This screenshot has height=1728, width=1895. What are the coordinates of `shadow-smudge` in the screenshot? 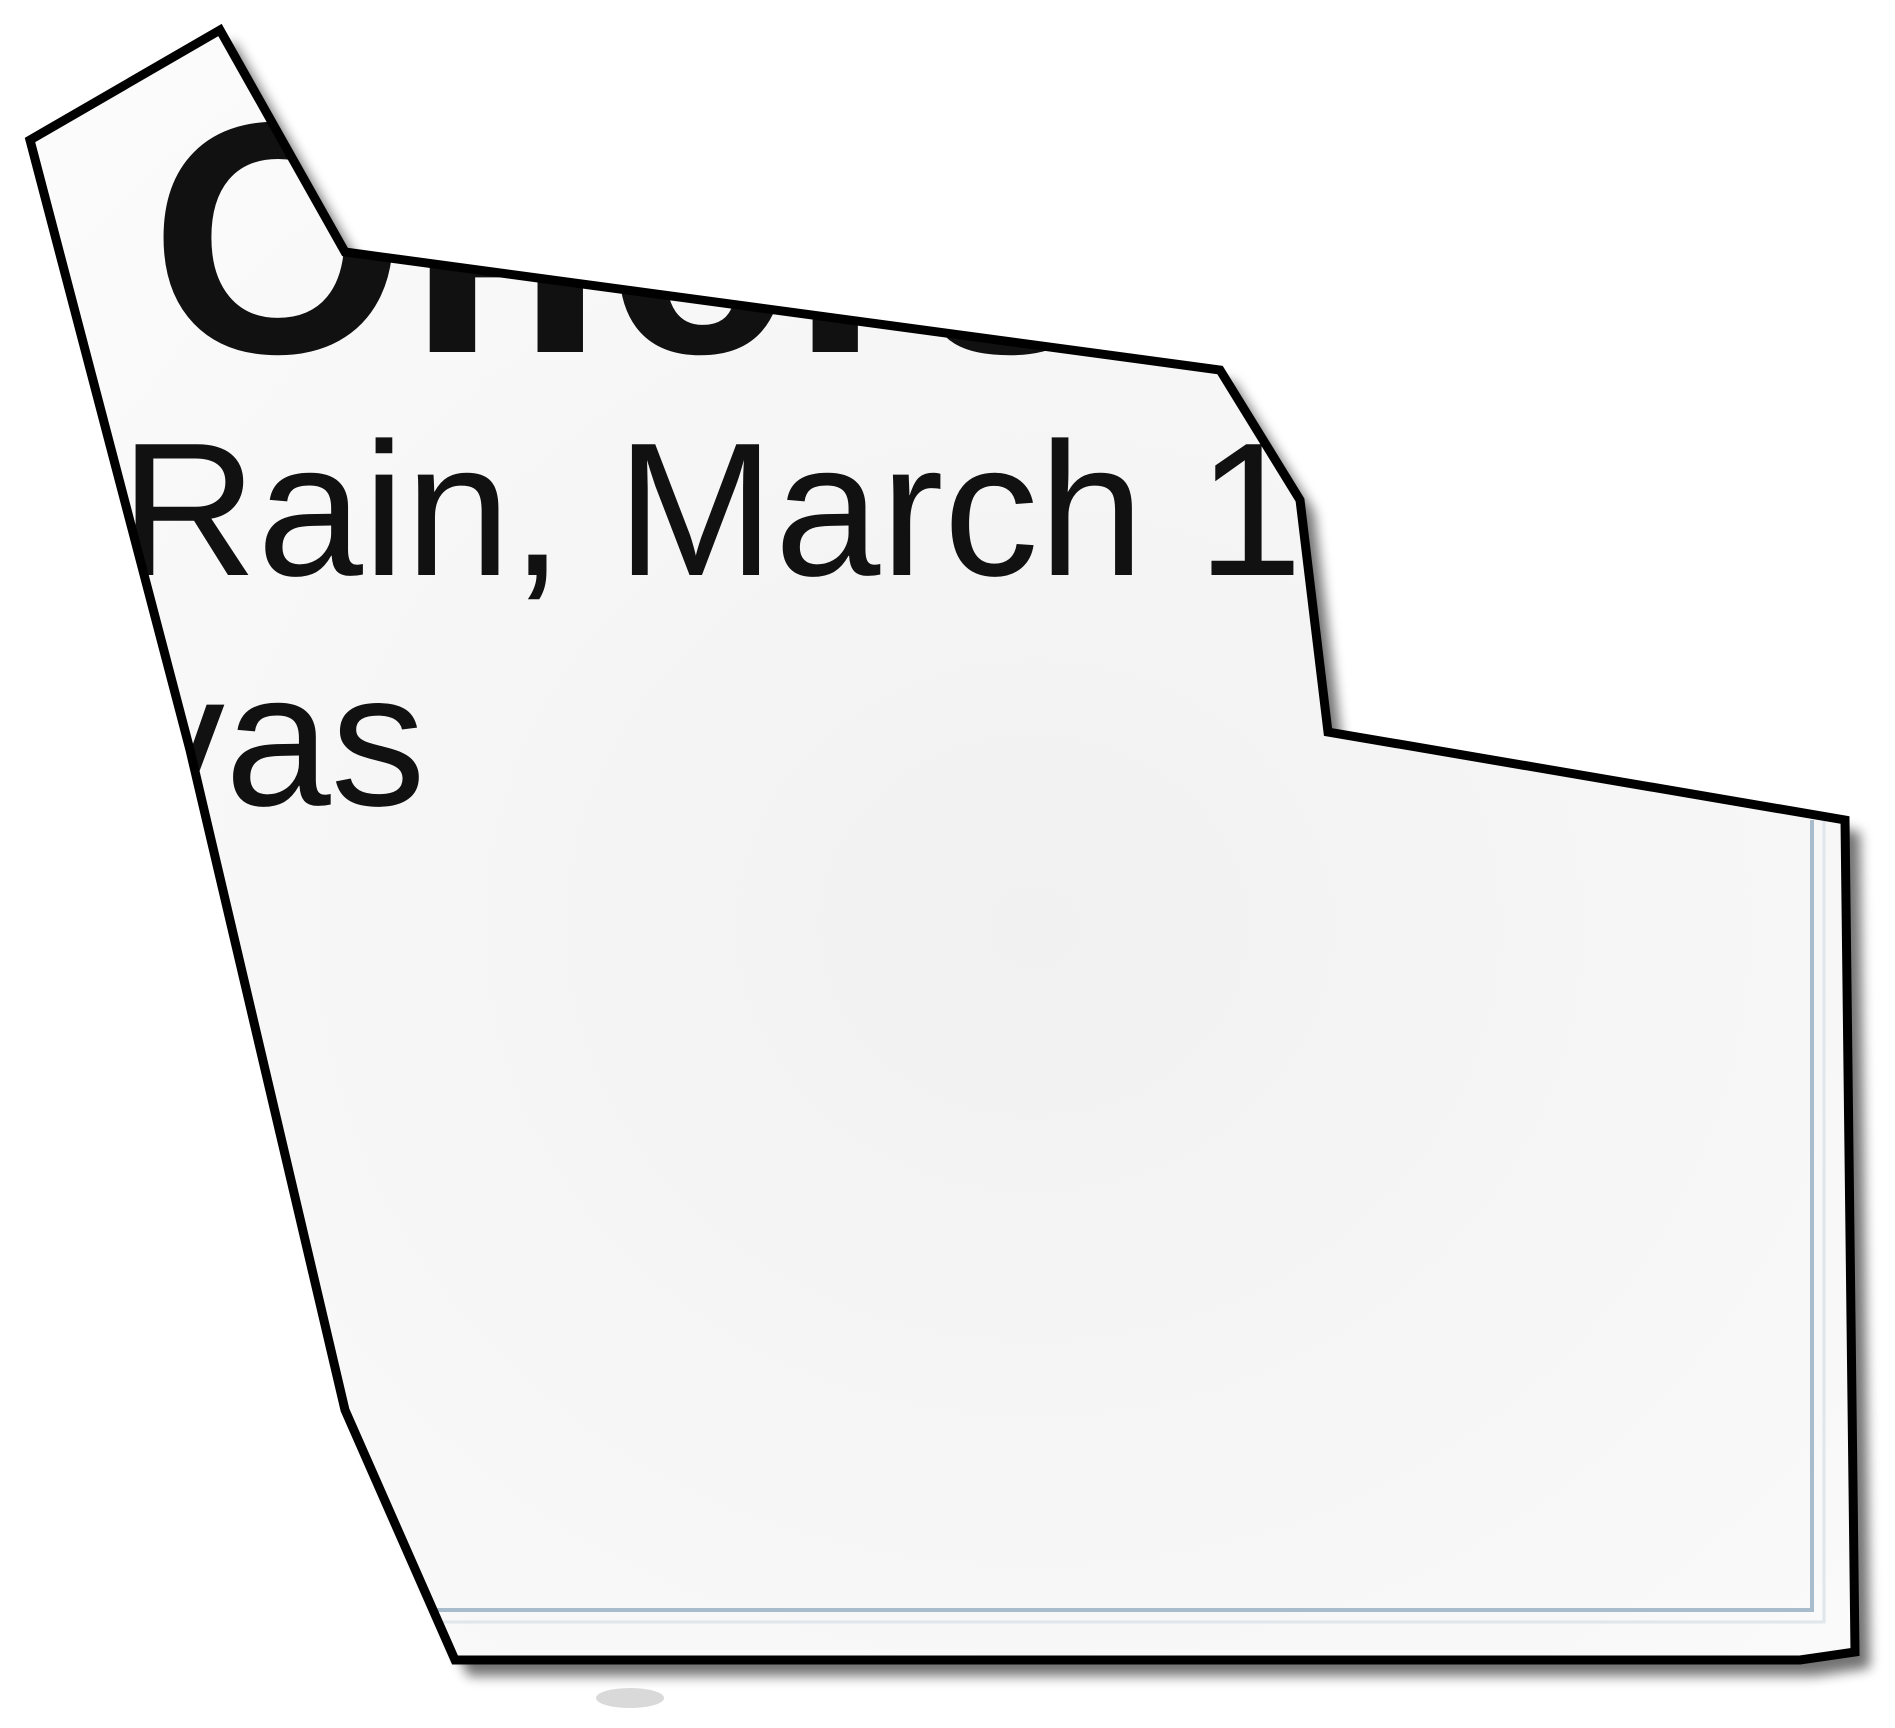 It's located at (630, 1698).